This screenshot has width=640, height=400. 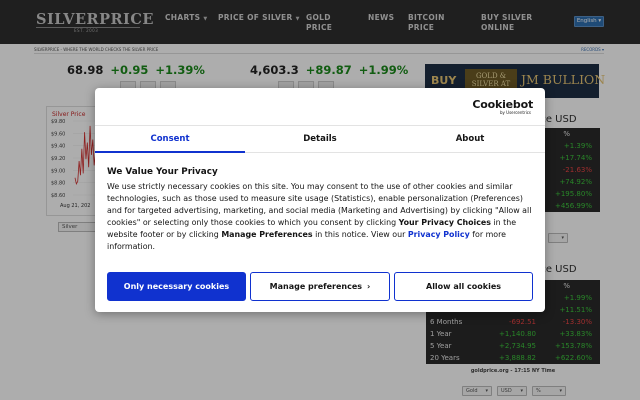 What do you see at coordinates (502, 107) in the screenshot?
I see `cookiebot-logo: Cookiebot by Usercentrics` at bounding box center [502, 107].